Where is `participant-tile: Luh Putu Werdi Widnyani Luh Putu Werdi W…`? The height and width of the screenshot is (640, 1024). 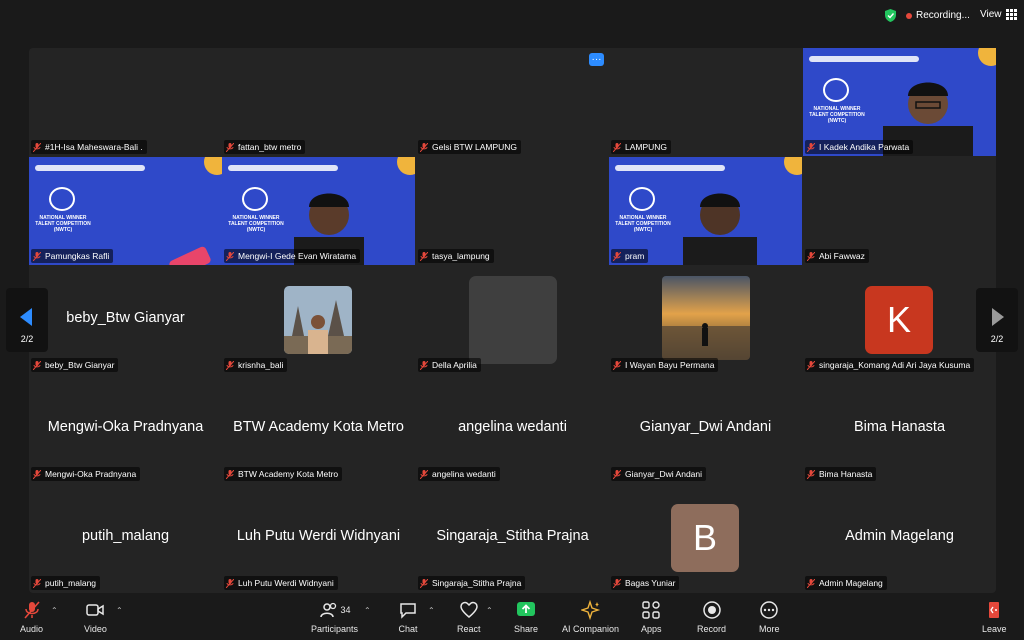 participant-tile: Luh Putu Werdi Widnyani Luh Putu Werdi W… is located at coordinates (318, 538).